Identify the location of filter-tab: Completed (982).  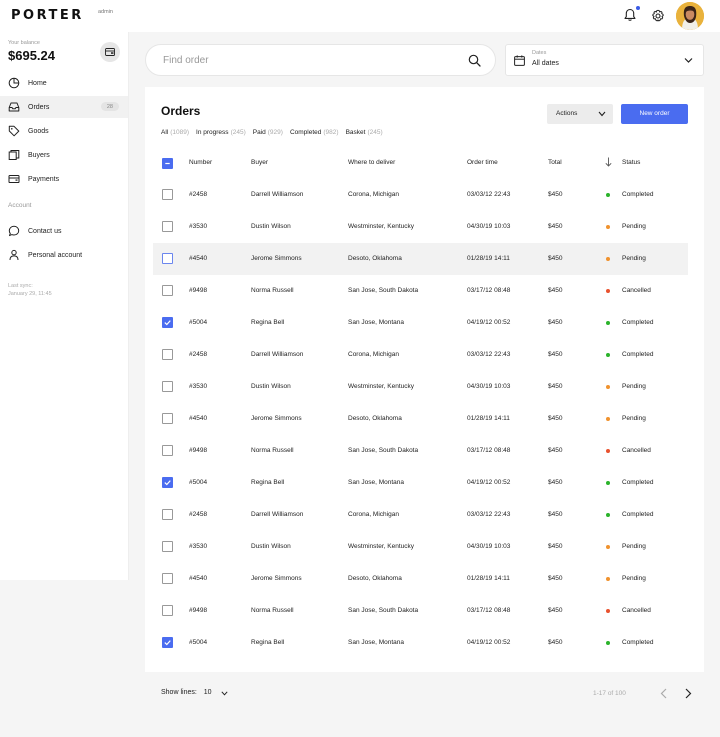
(314, 132).